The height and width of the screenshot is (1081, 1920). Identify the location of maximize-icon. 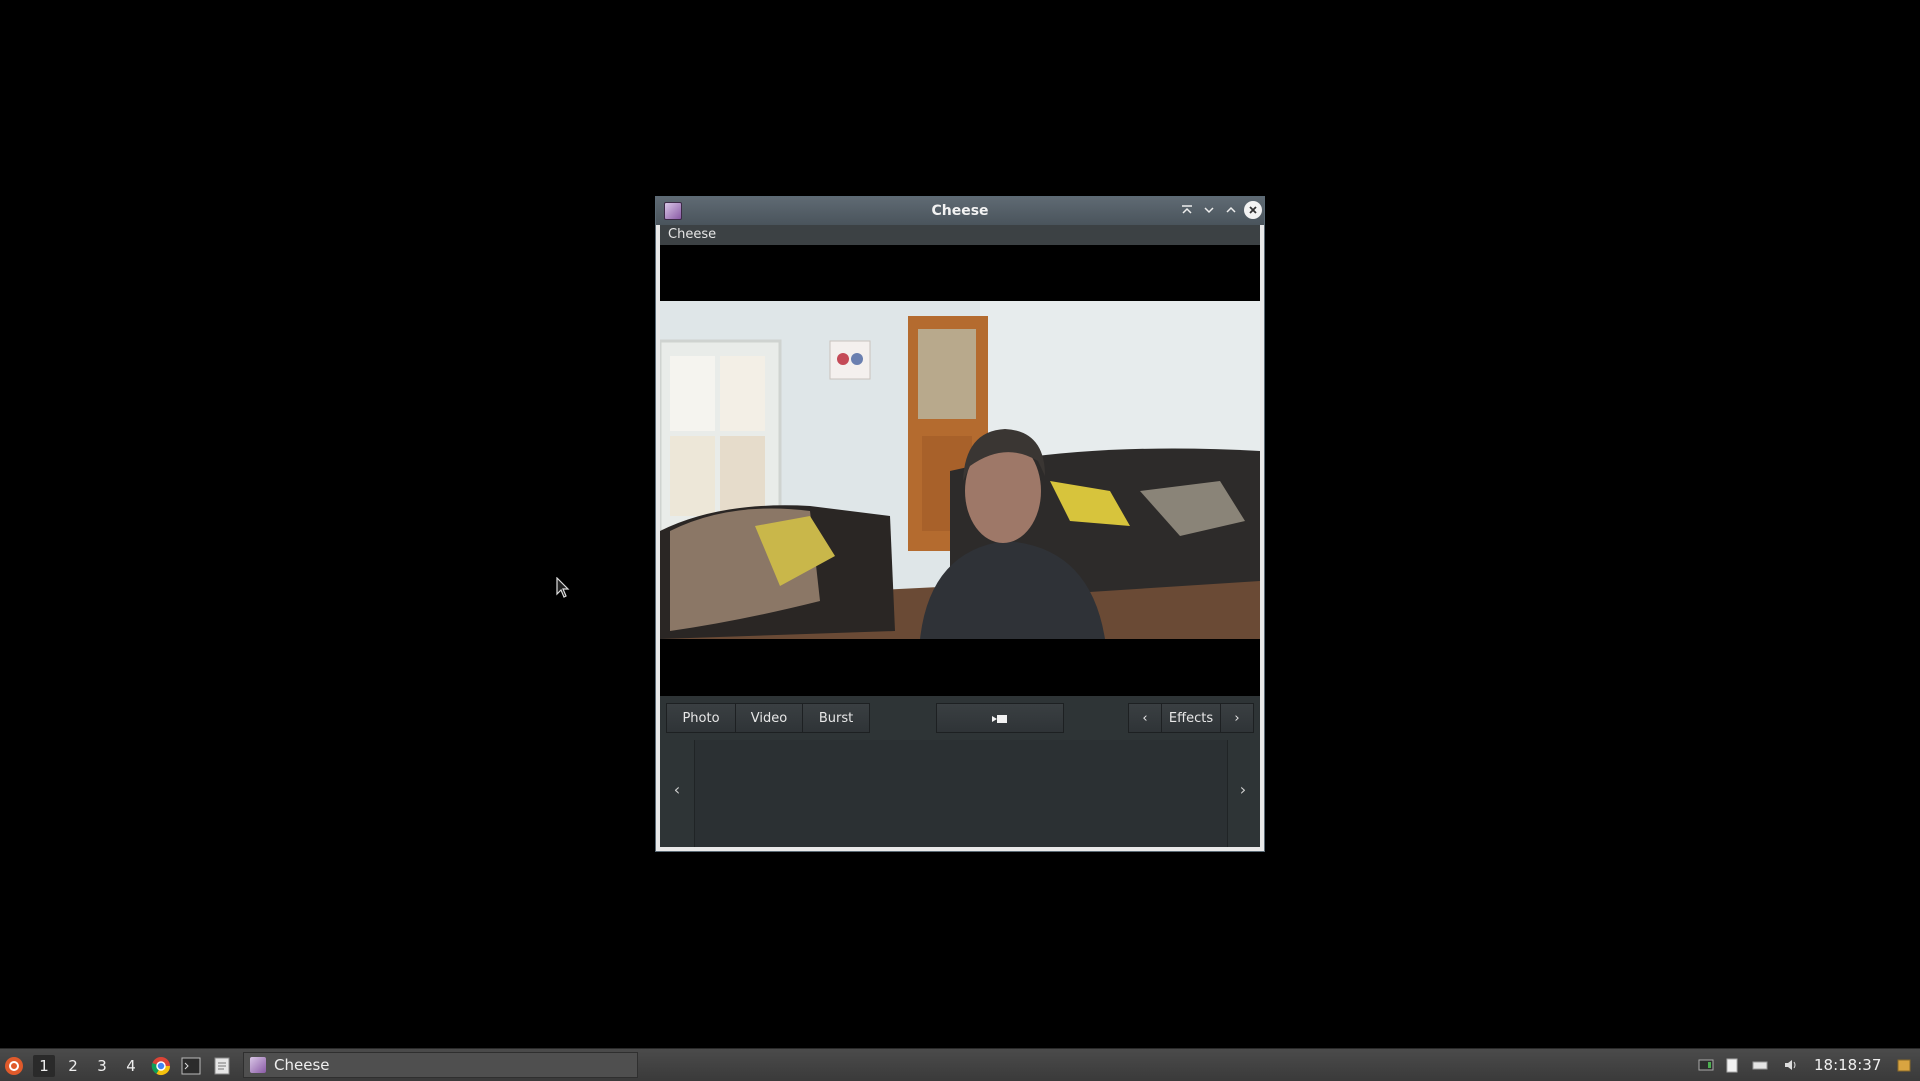
(1231, 210).